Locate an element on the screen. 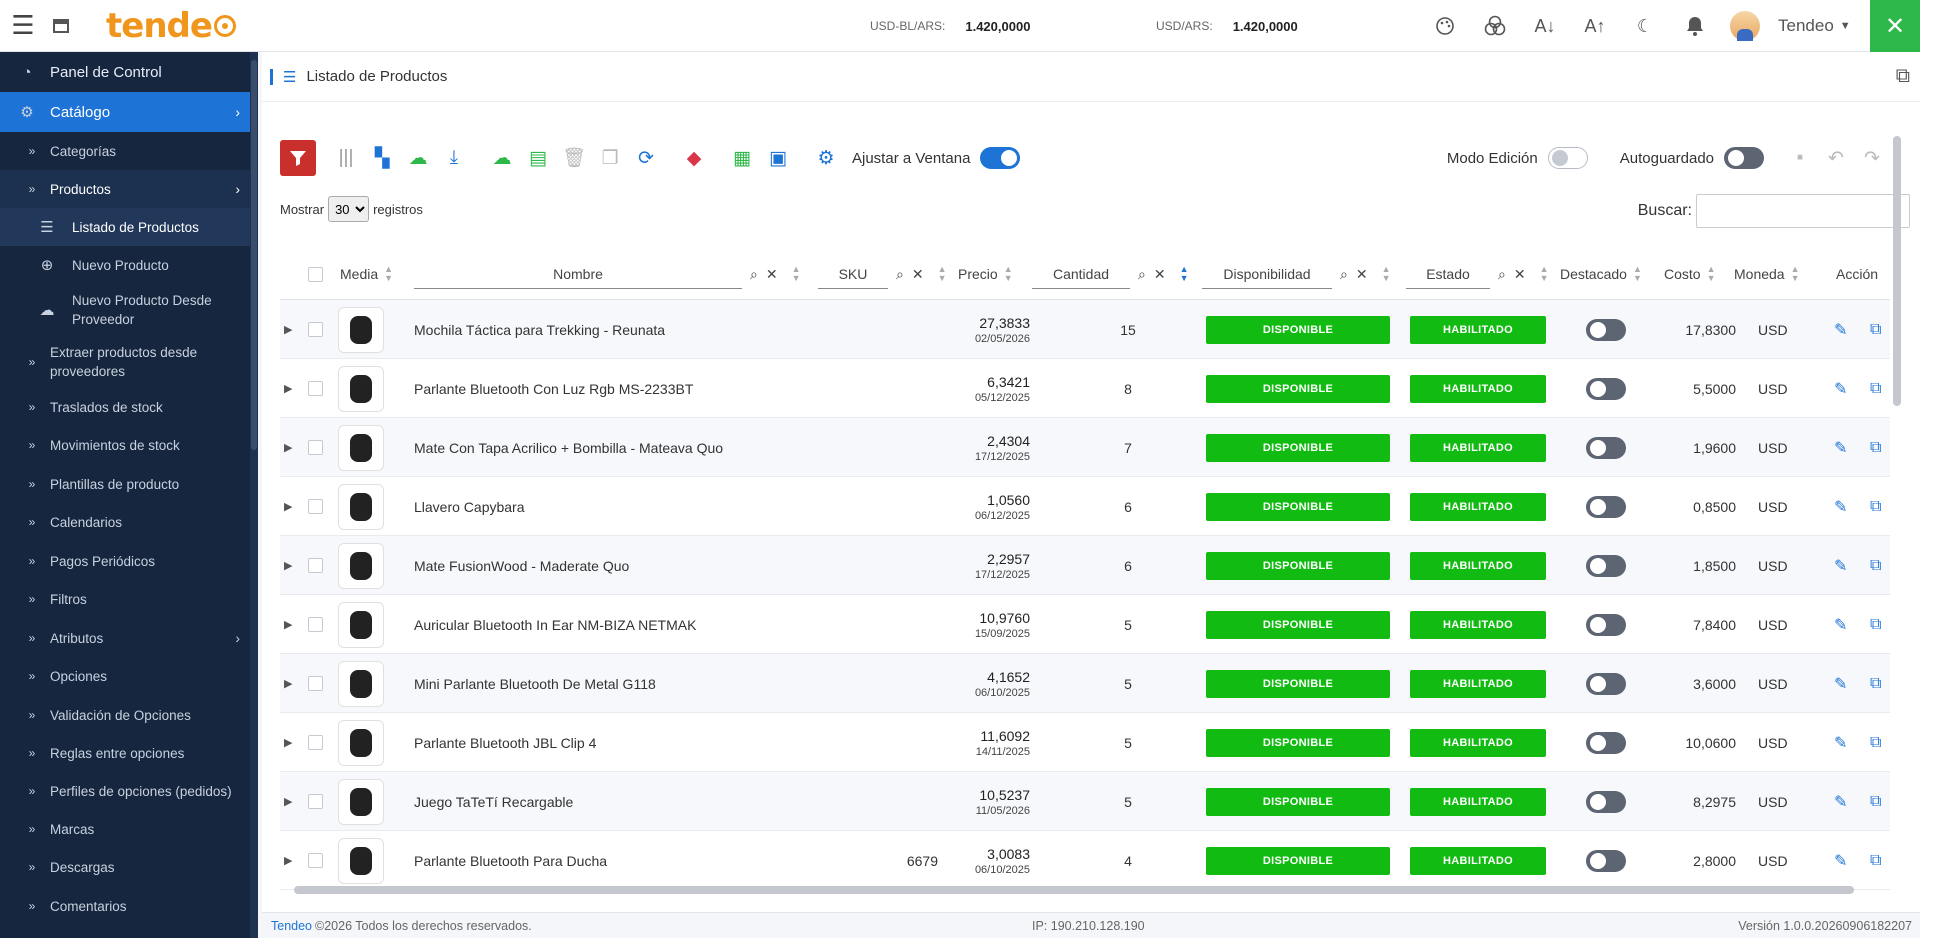  name-filter-input: Nombre is located at coordinates (578, 274).